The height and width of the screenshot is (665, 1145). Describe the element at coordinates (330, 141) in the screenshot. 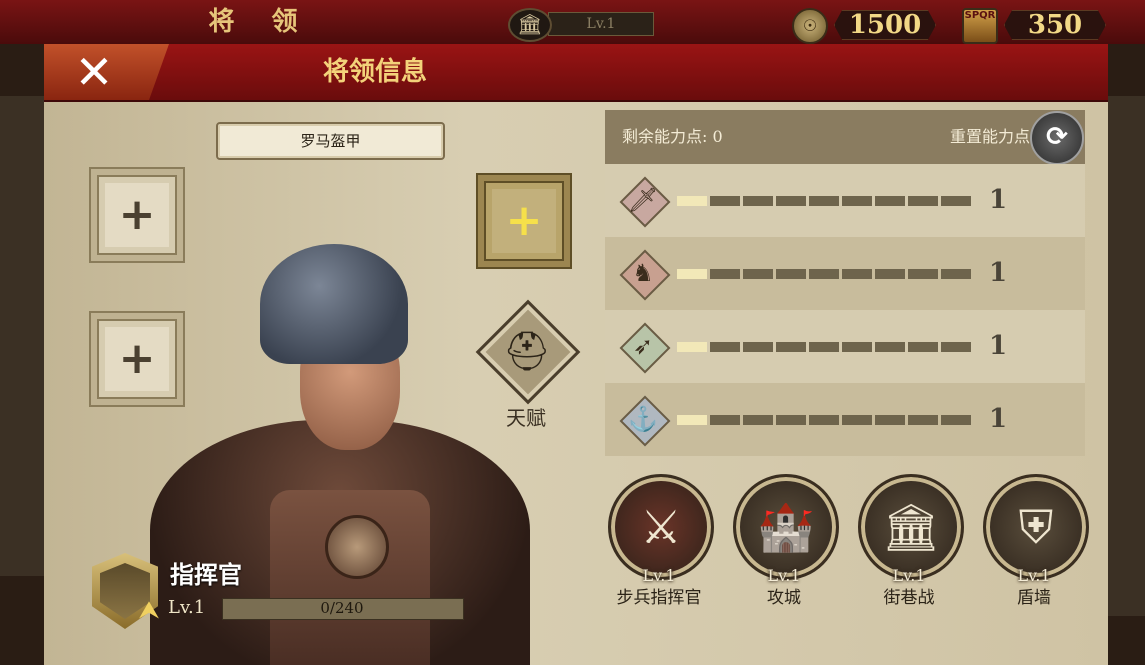

I see `armor-name-label: 罗马盔甲` at that location.